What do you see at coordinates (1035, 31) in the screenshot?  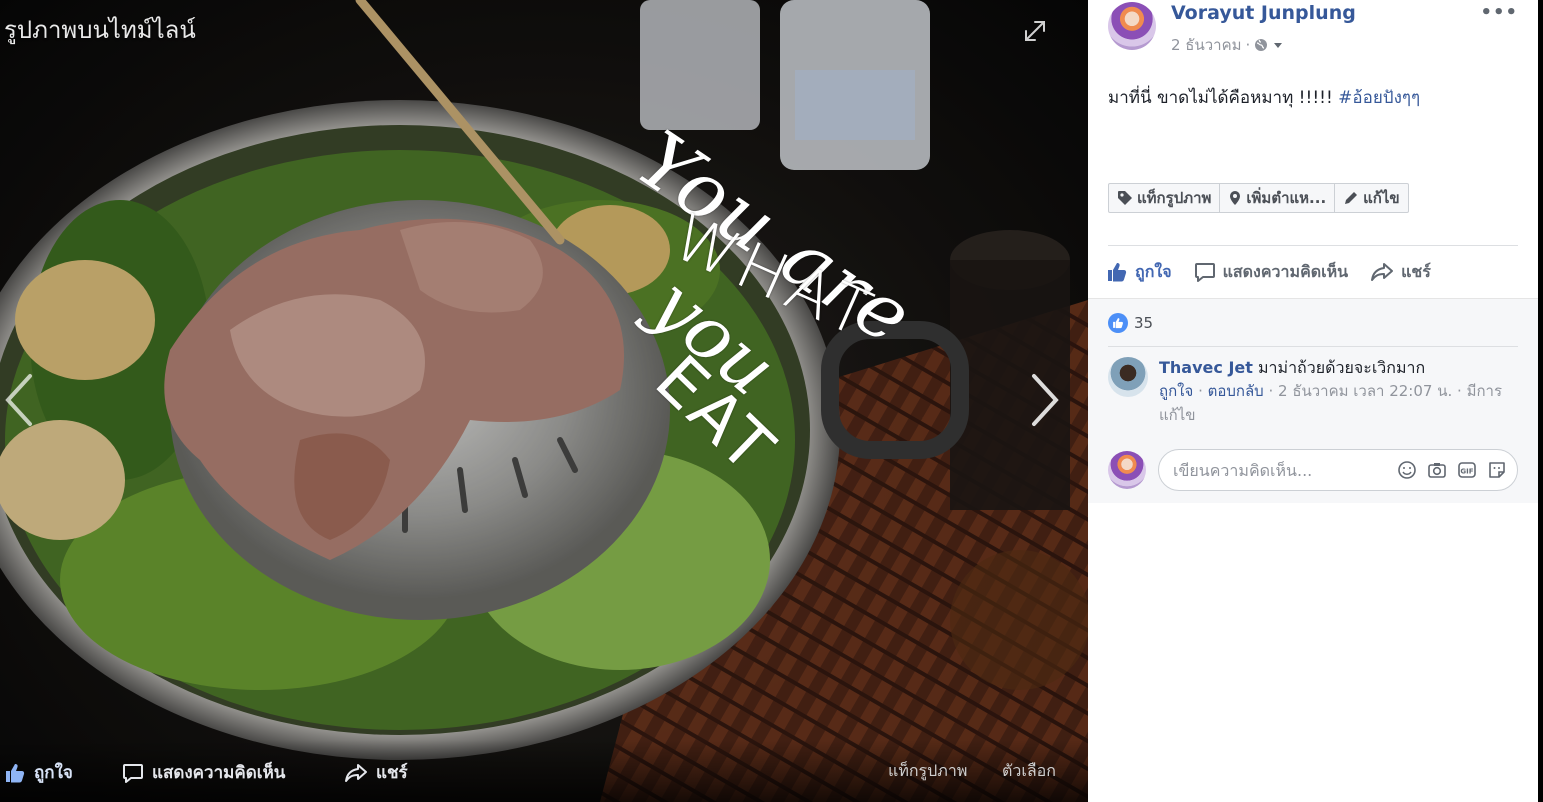 I see `expand-icon` at bounding box center [1035, 31].